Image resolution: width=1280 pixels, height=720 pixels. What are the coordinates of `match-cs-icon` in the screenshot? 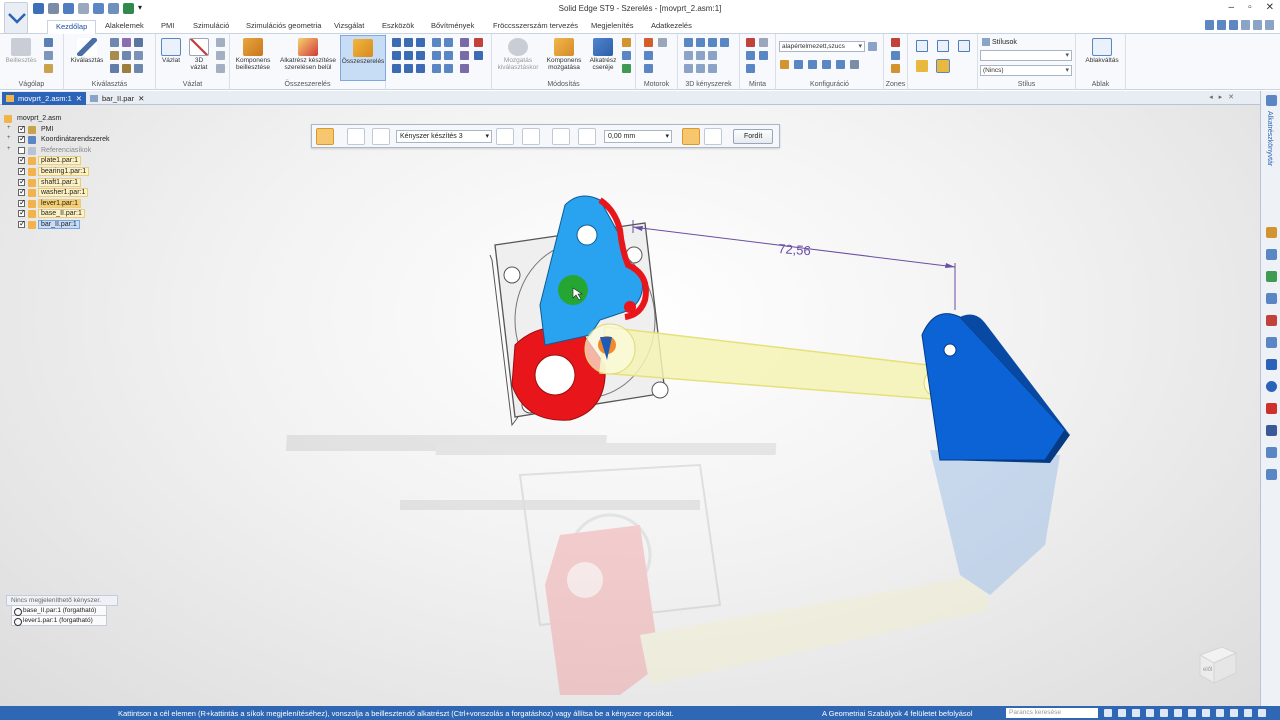 It's located at (436, 55).